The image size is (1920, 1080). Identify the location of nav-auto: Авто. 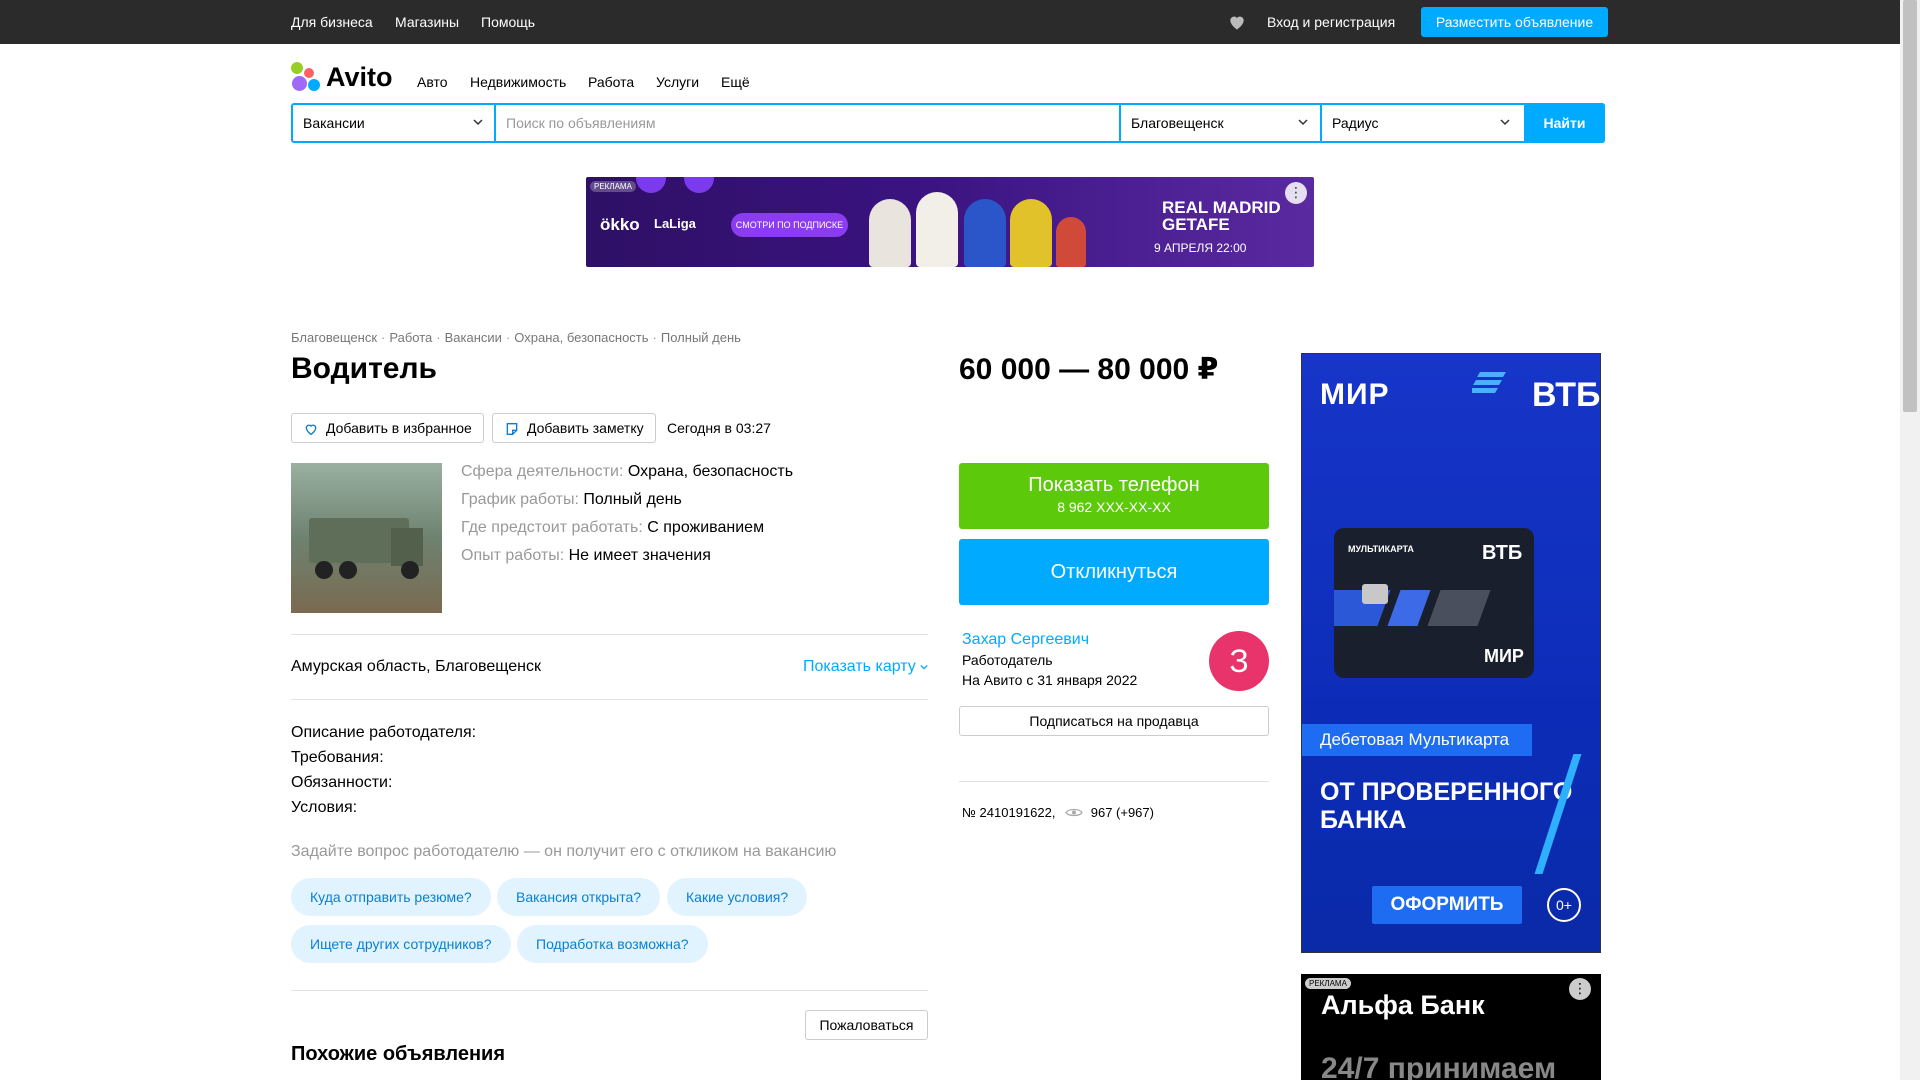
(432, 82).